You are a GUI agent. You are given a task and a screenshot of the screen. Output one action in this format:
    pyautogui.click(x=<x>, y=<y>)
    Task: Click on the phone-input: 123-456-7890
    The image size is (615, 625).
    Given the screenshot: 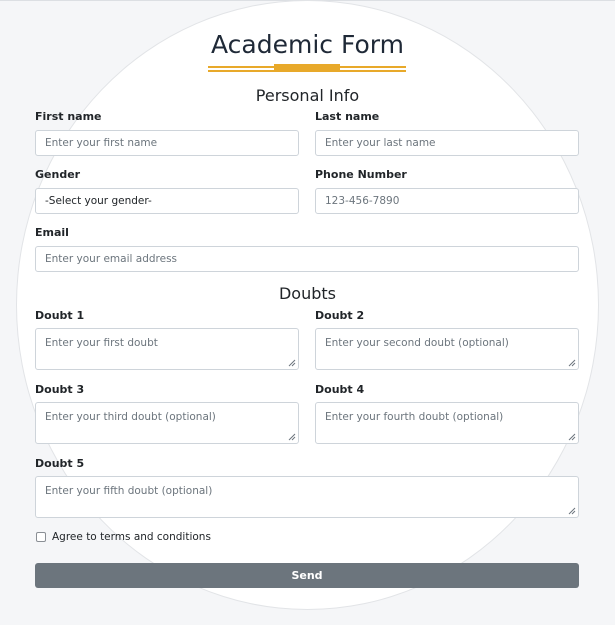 What is the action you would take?
    pyautogui.click(x=447, y=201)
    